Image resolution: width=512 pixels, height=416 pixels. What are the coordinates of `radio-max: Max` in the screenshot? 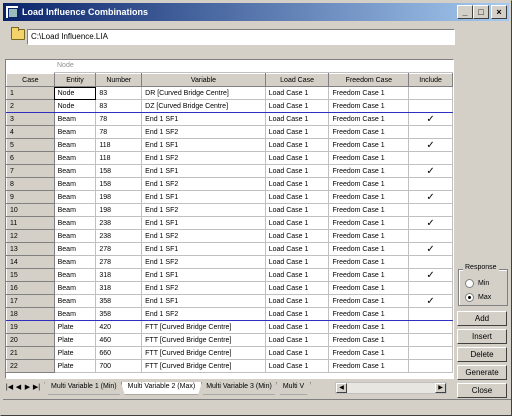 It's located at (478, 297).